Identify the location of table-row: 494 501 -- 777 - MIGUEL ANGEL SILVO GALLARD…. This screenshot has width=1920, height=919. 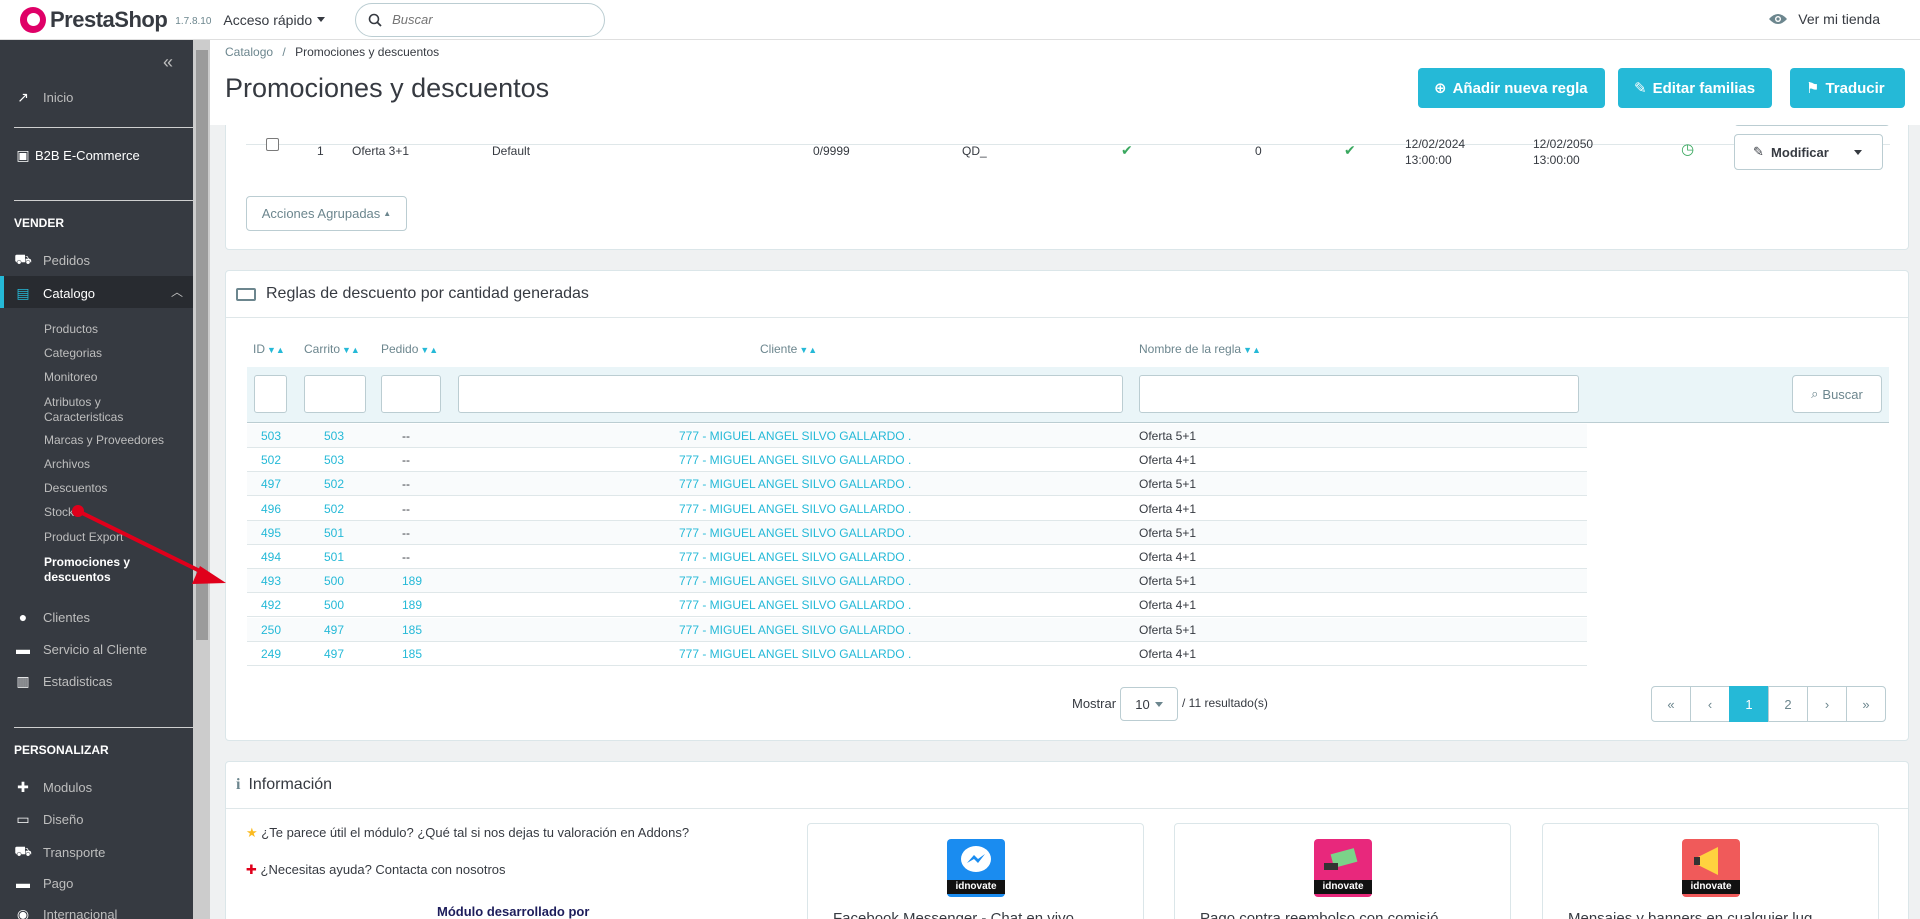
(917, 557).